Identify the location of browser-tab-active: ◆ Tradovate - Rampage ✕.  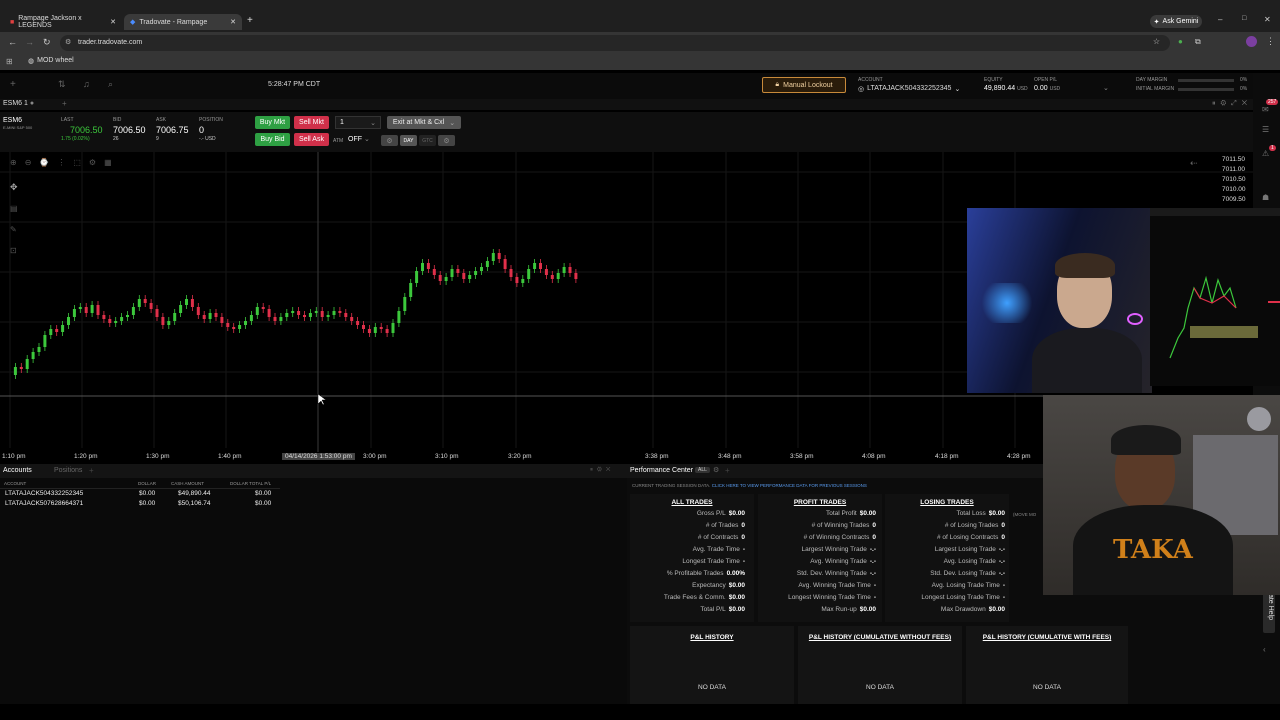
(183, 22).